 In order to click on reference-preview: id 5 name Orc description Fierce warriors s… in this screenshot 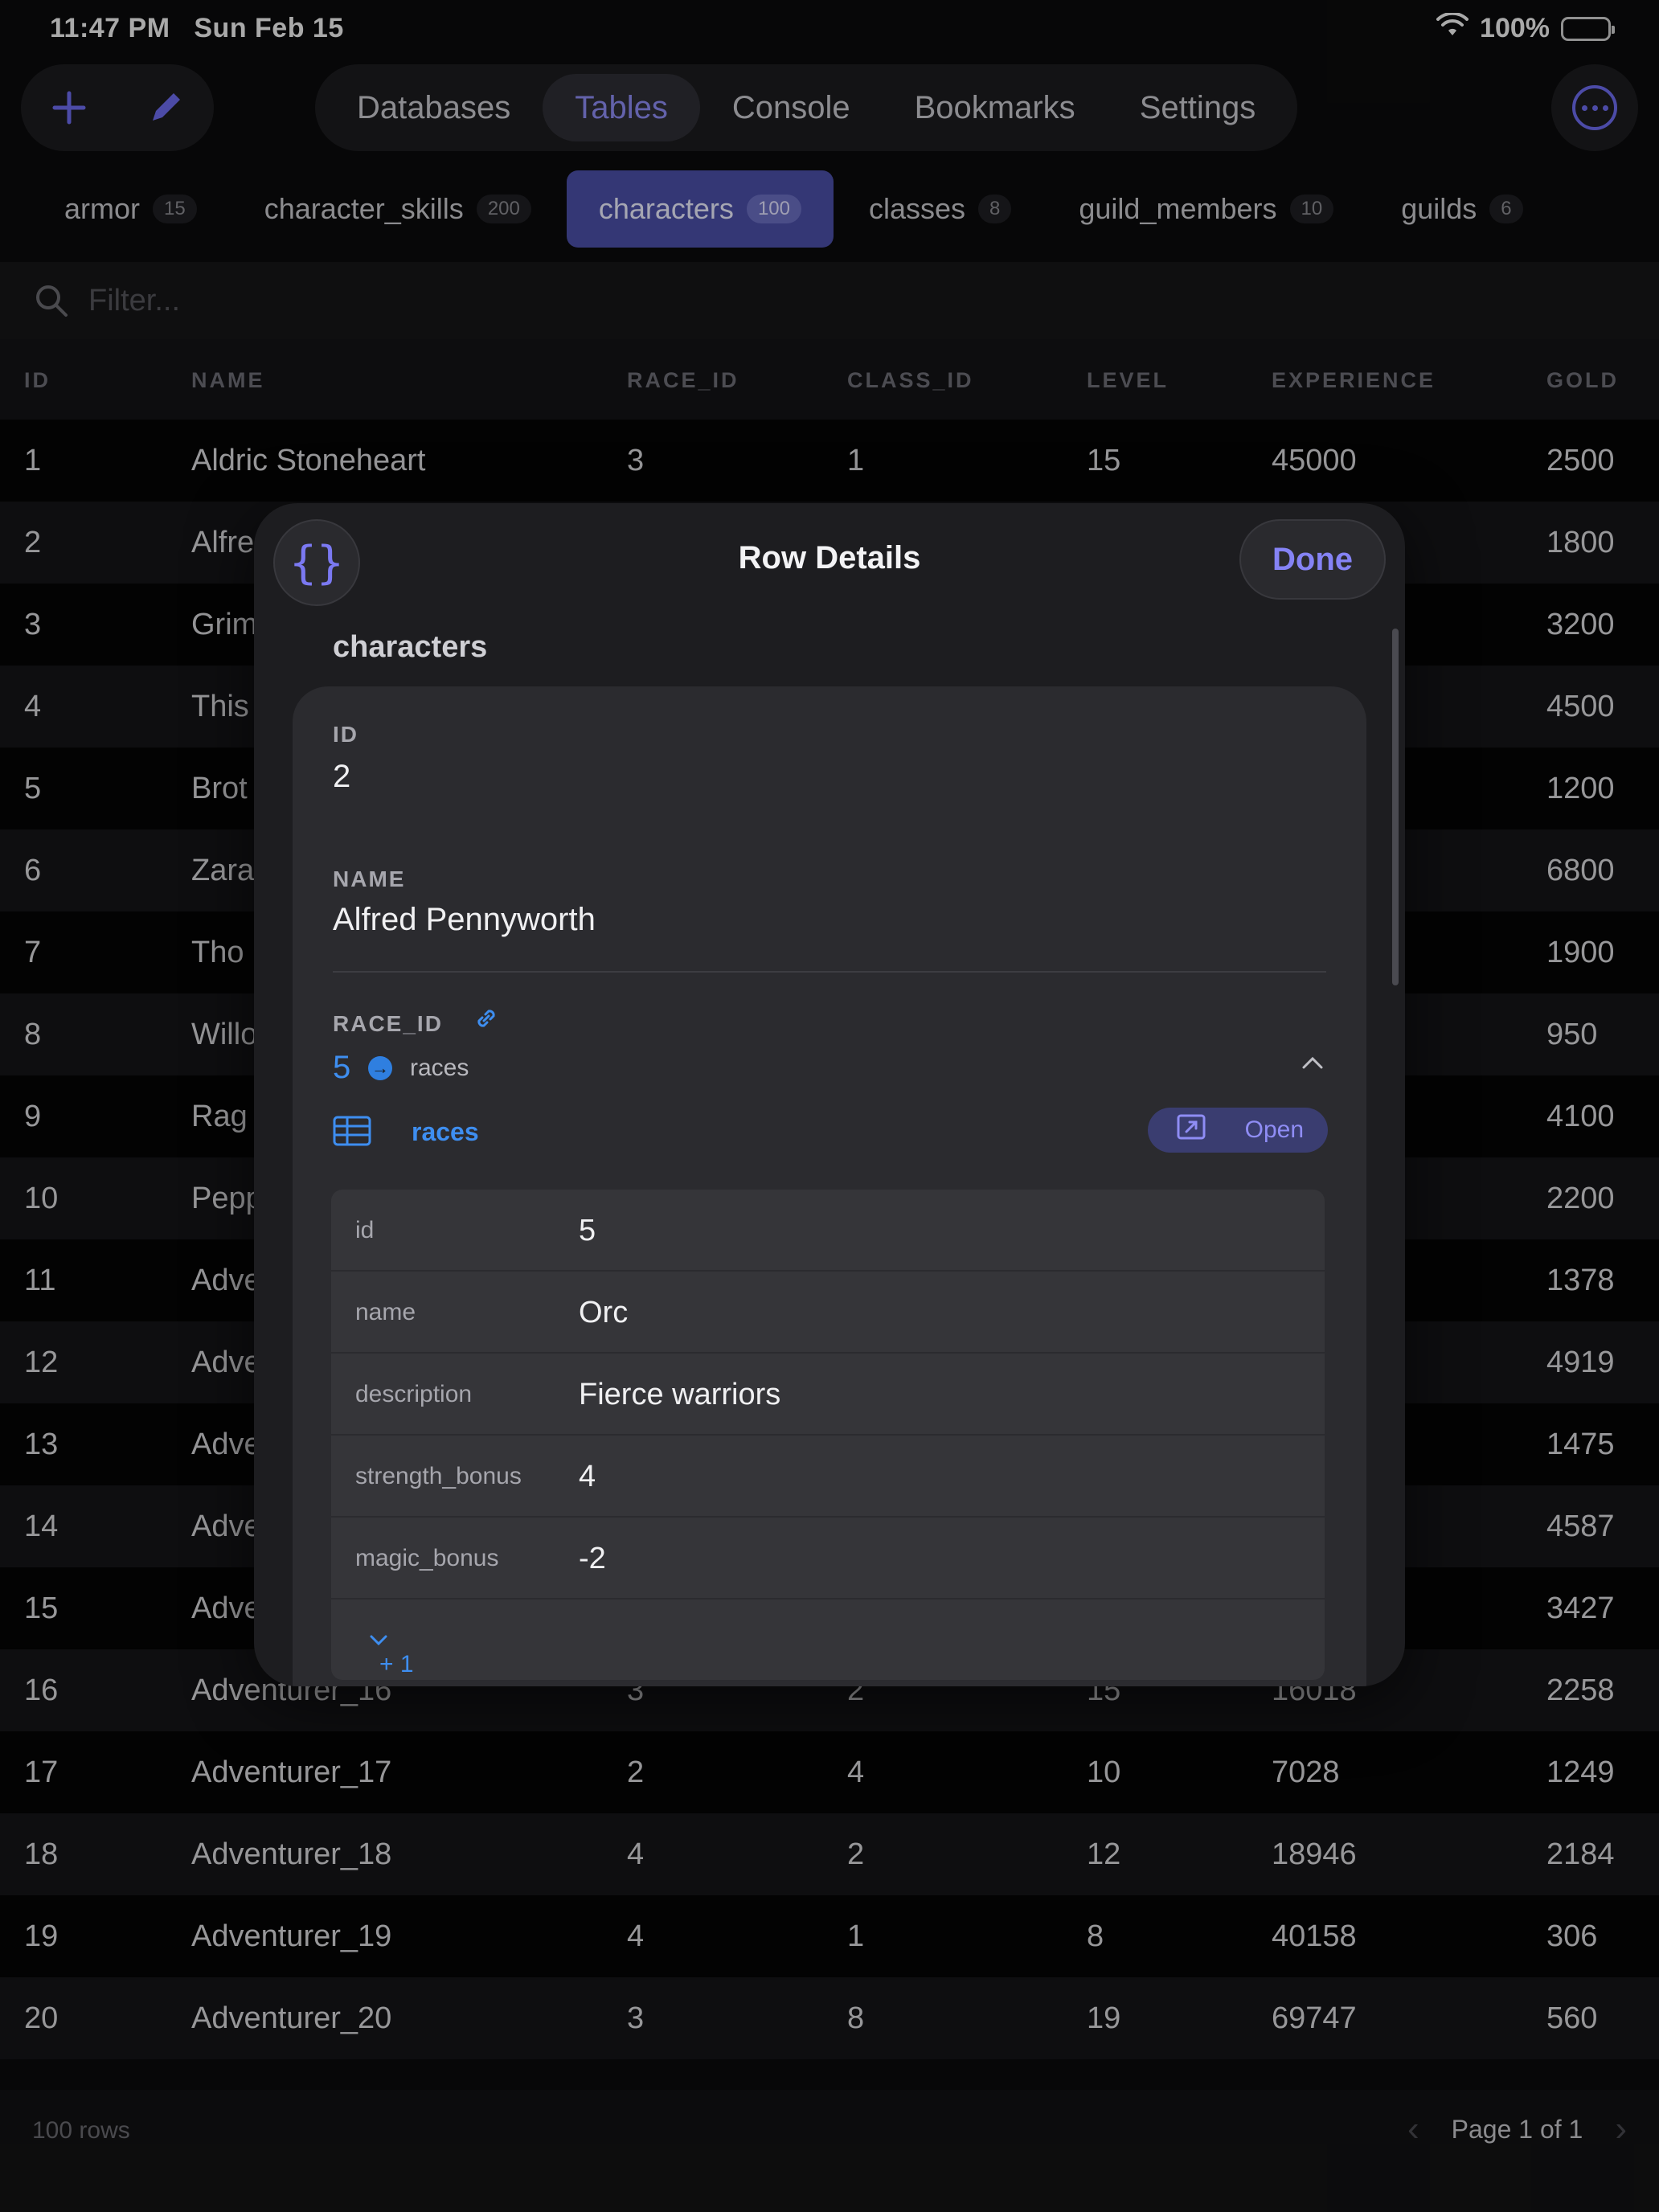, I will do `click(828, 1435)`.